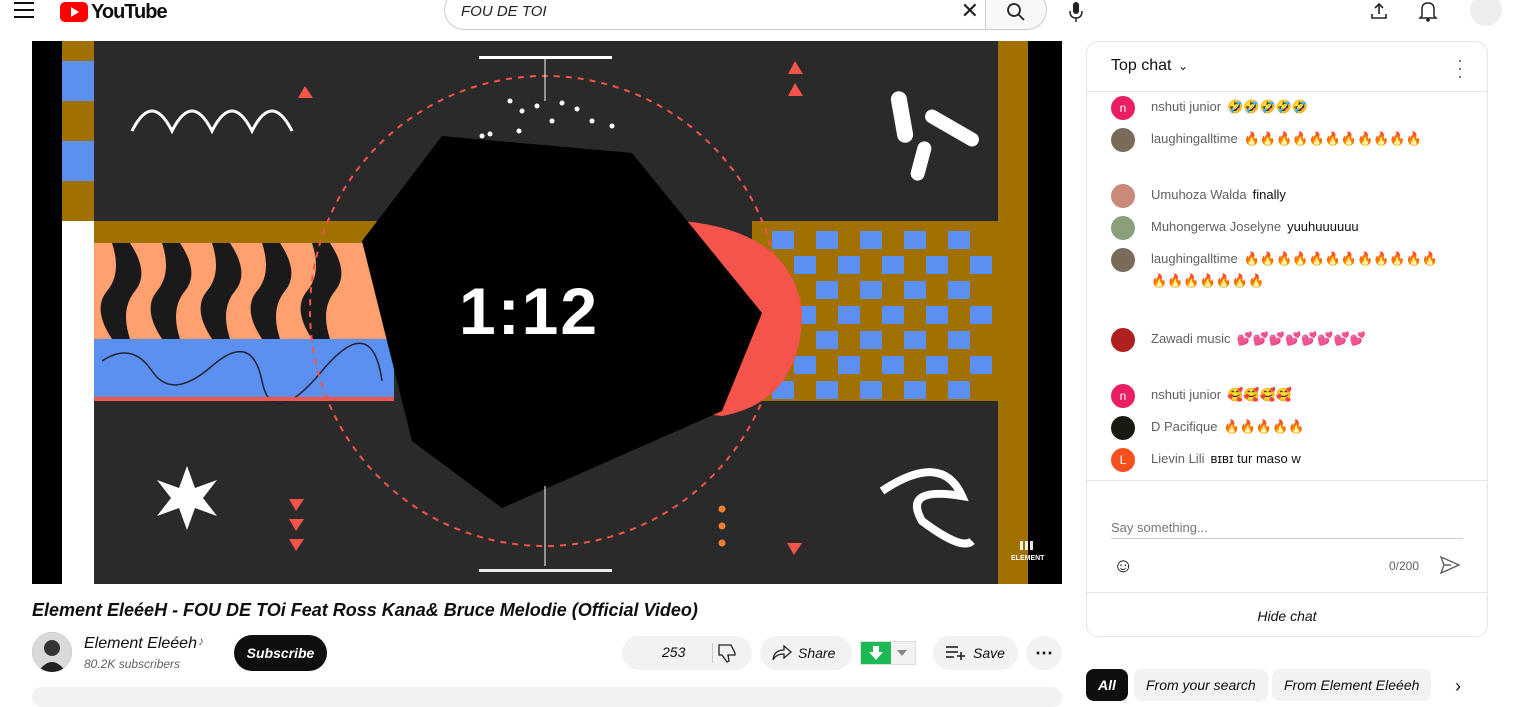  What do you see at coordinates (529, 311) in the screenshot?
I see `video-time-overlay: 1:12` at bounding box center [529, 311].